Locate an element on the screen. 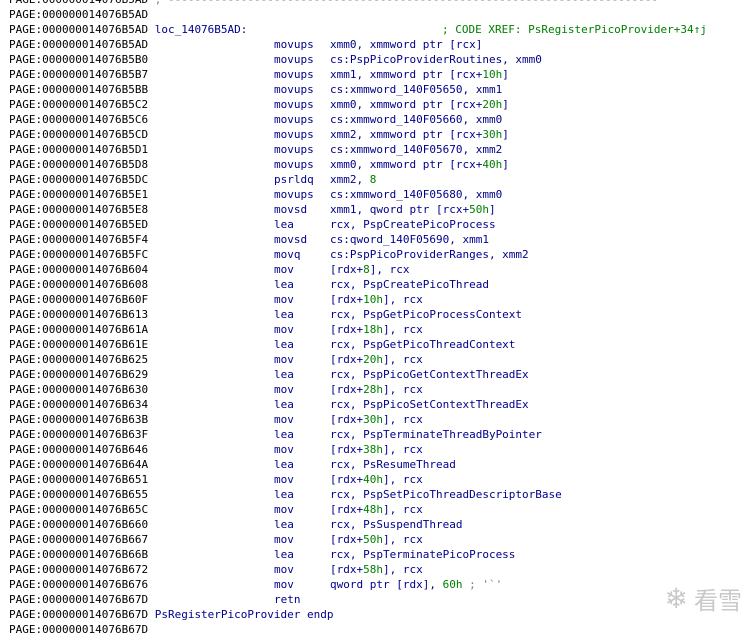 The width and height of the screenshot is (754, 637). operands: cs:qword_140F05690, xmm1 is located at coordinates (409, 239).